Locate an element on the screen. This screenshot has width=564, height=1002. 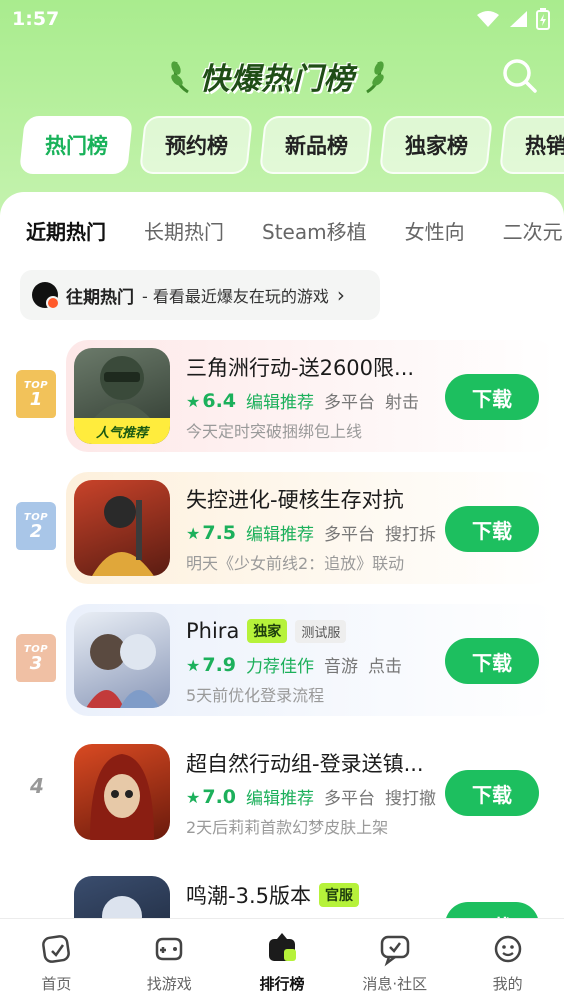
rank-badge: TOP 1 is located at coordinates (36, 394).